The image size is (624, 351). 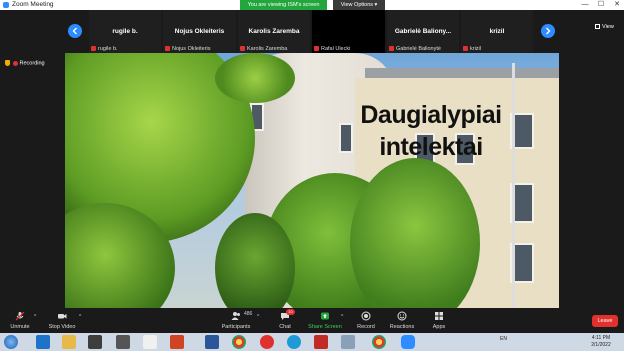 What do you see at coordinates (33, 4) in the screenshot?
I see `window-title: Zoom Meeting` at bounding box center [33, 4].